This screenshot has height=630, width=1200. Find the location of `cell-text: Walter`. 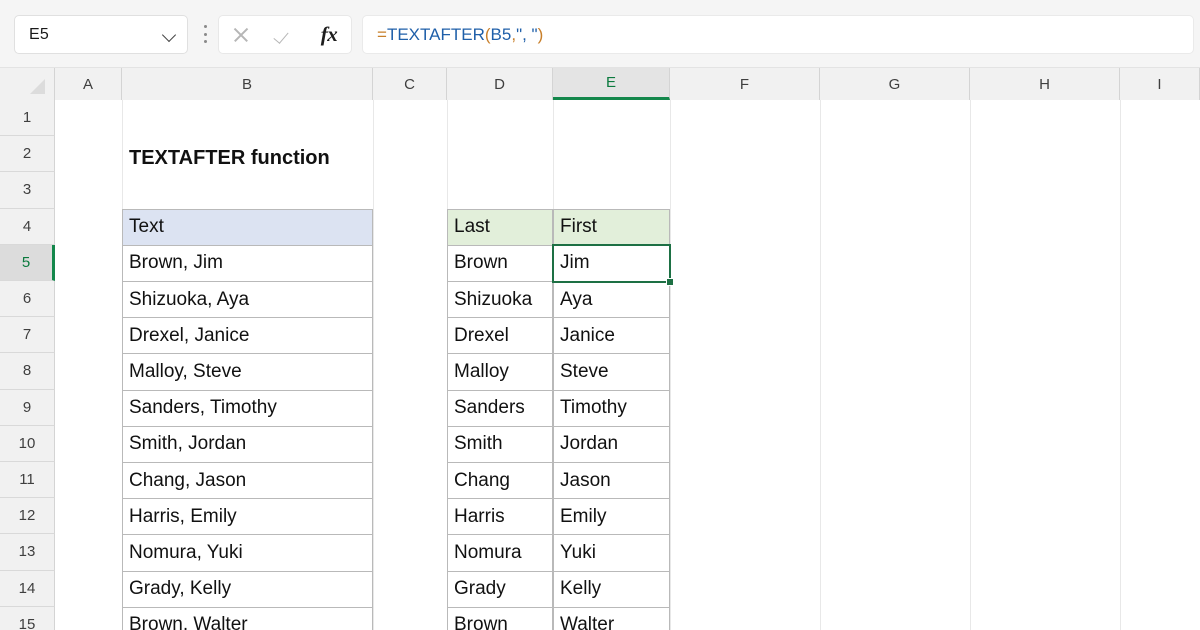

cell-text: Walter is located at coordinates (587, 622).